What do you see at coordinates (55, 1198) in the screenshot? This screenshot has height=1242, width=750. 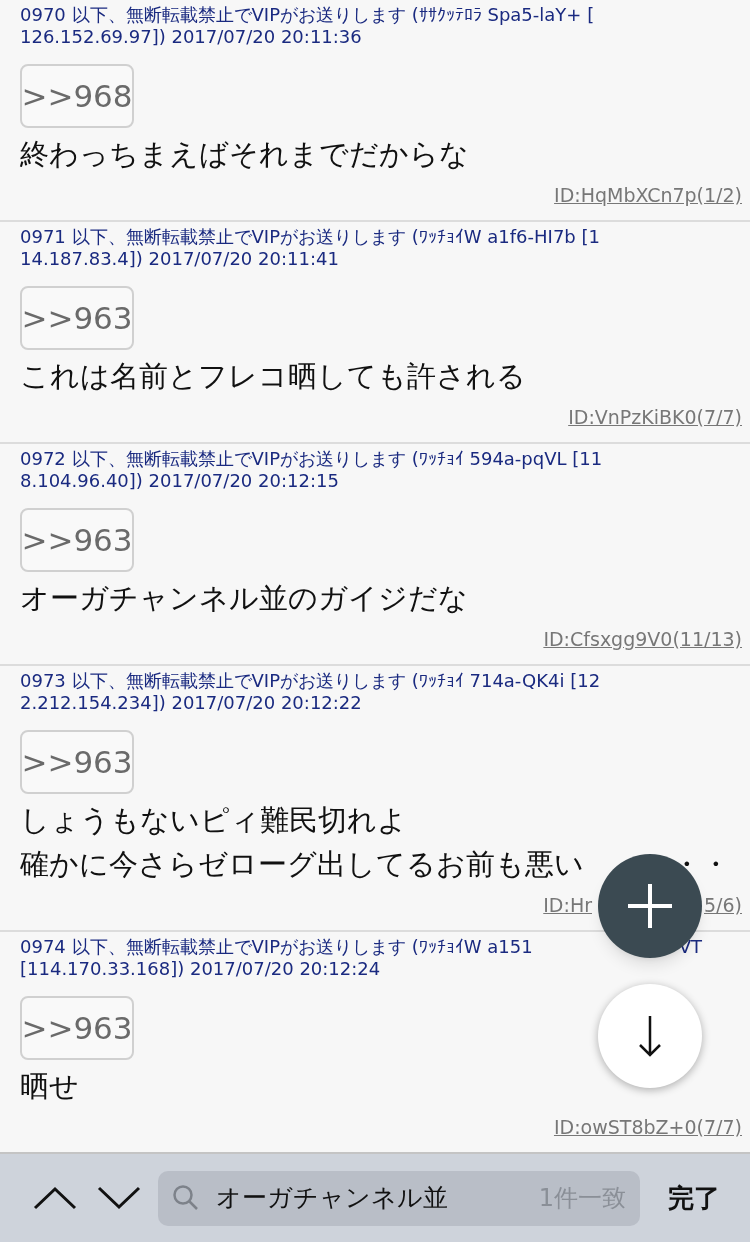 I see `chevron-up-icon` at bounding box center [55, 1198].